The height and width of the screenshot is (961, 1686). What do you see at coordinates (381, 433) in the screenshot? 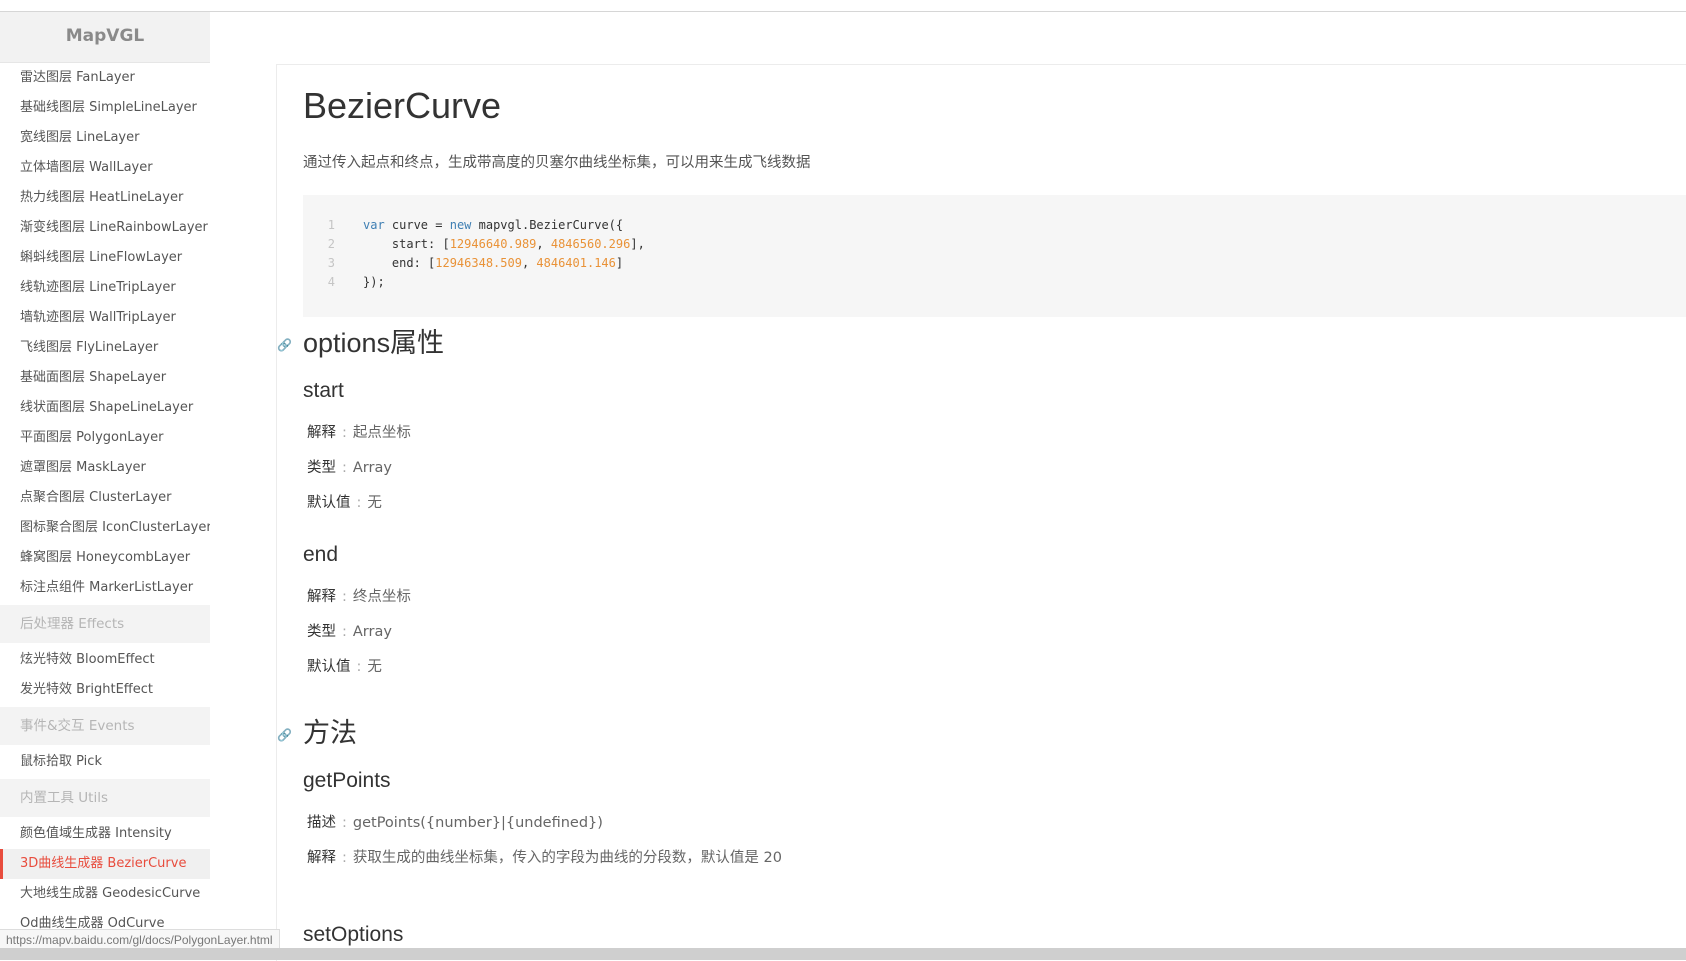
I see `prop-value: 起点坐标` at bounding box center [381, 433].